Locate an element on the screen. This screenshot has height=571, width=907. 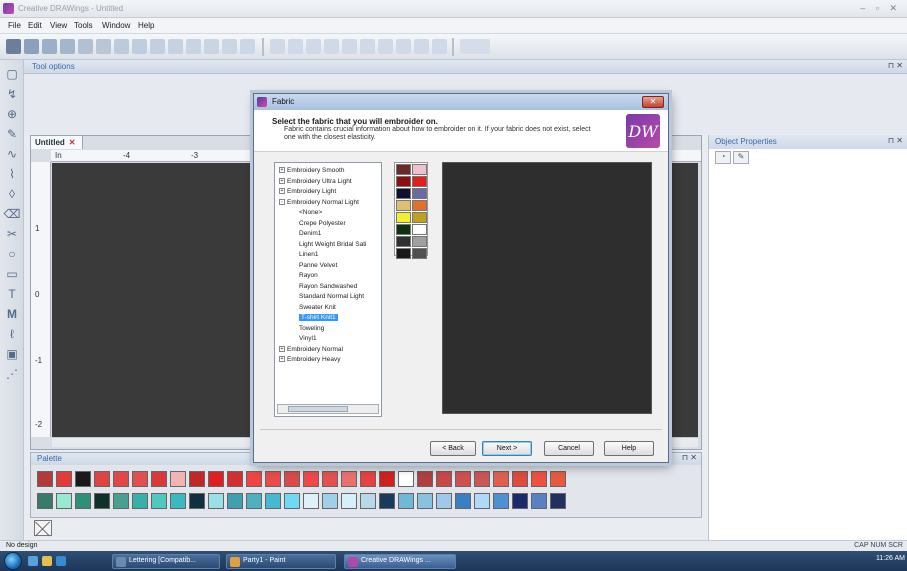
fabric-item: Denim1 is located at coordinates (310, 233).